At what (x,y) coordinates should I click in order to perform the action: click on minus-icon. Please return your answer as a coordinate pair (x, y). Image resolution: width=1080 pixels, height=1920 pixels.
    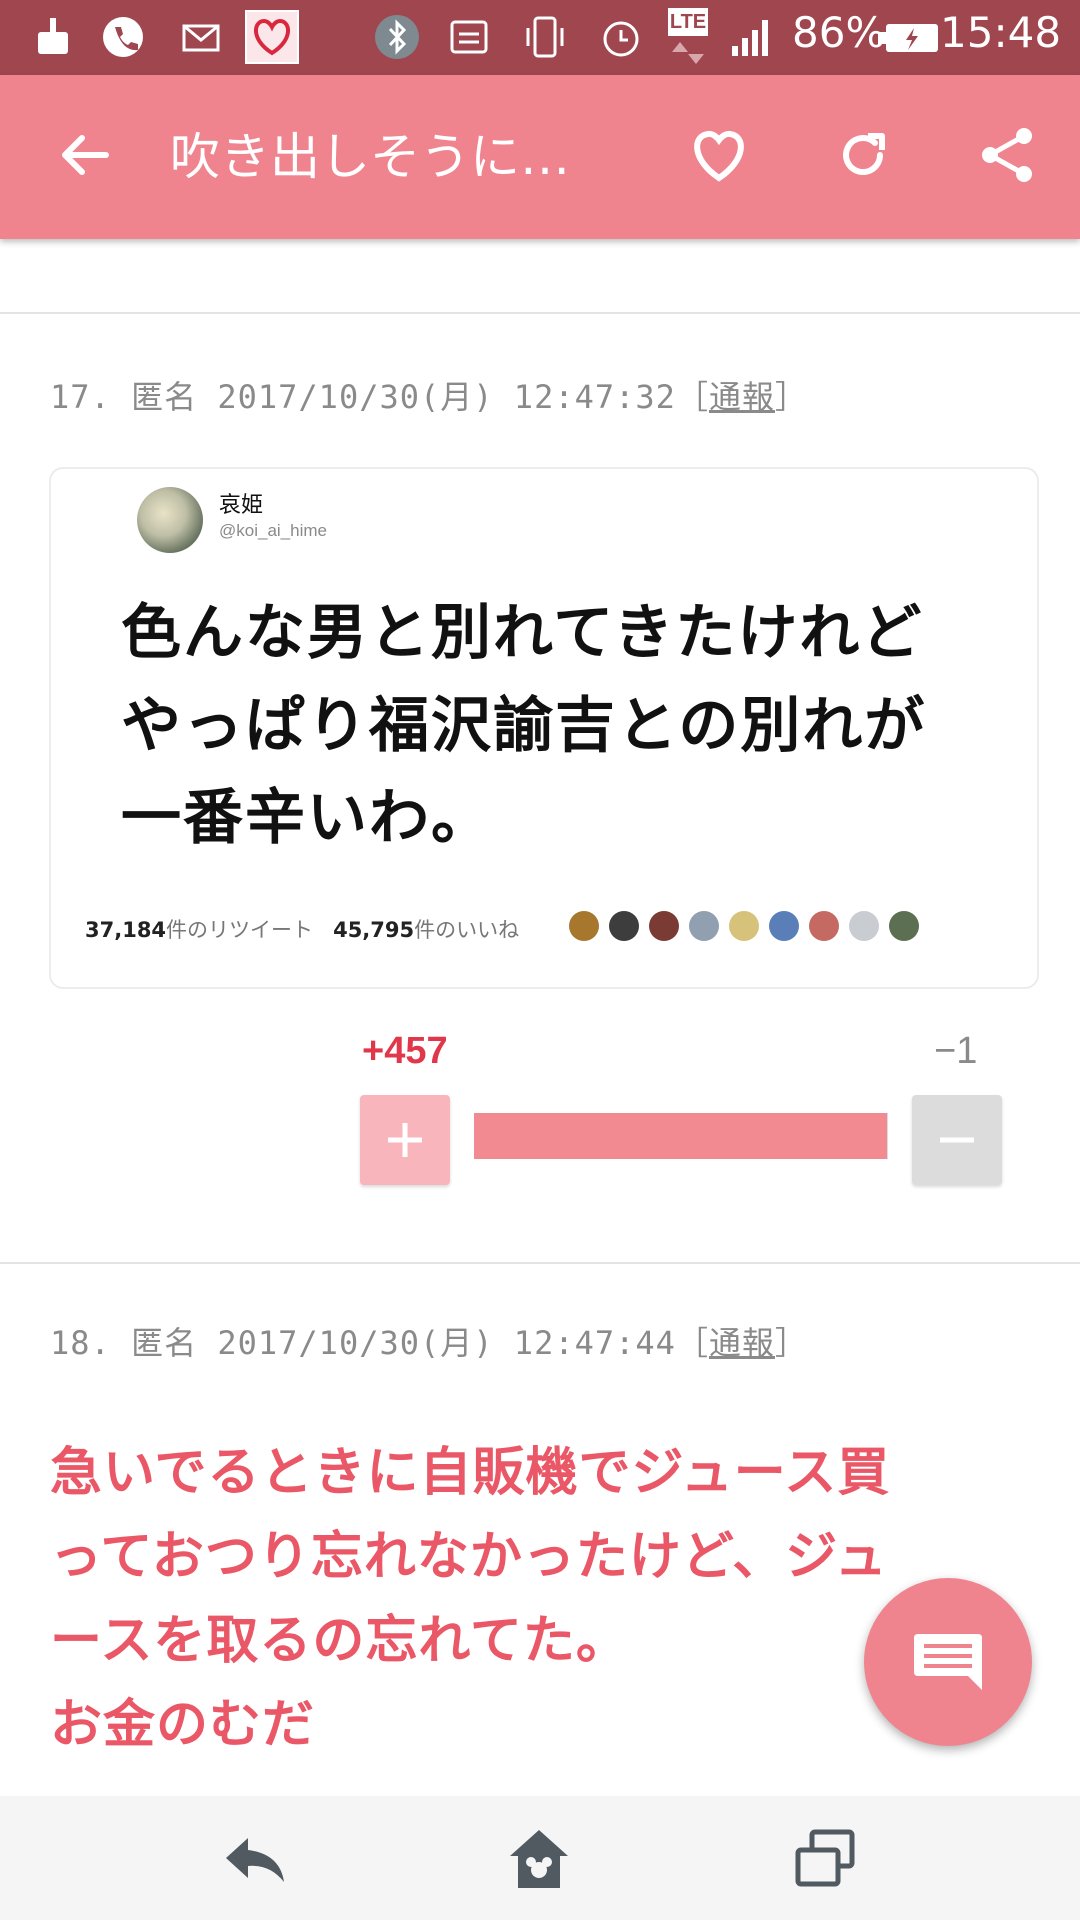
    Looking at the image, I should click on (957, 1140).